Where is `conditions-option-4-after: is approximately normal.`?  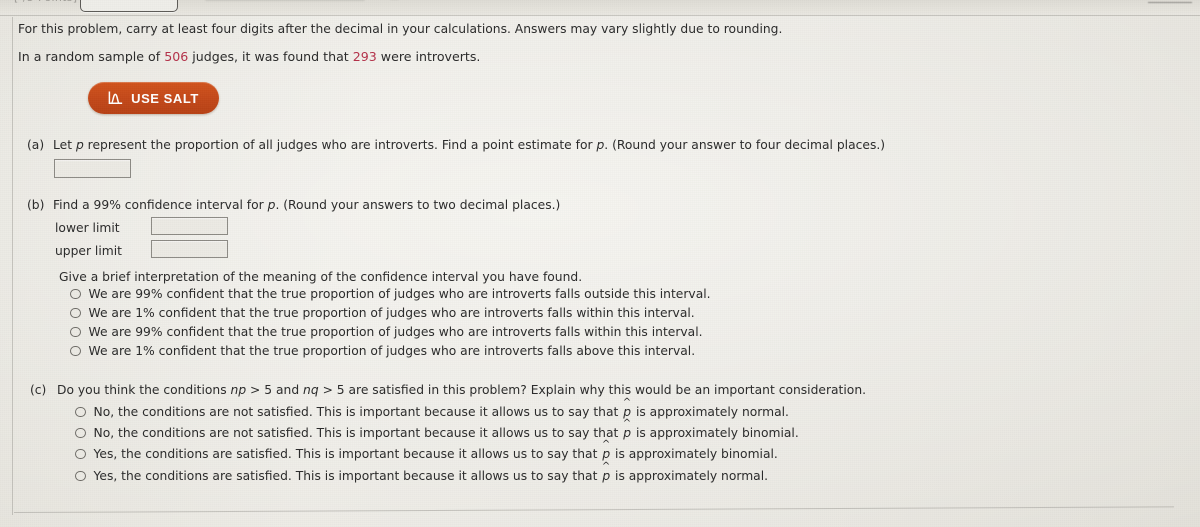
conditions-option-4-after: is approximately normal. is located at coordinates (690, 476).